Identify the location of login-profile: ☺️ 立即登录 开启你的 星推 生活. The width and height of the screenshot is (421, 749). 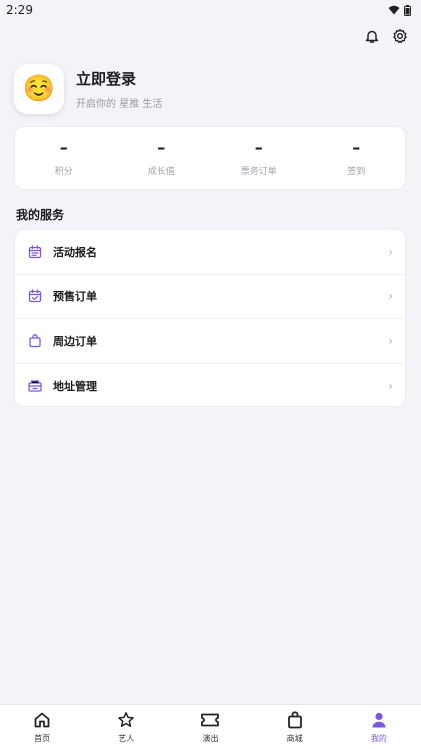
(88, 89).